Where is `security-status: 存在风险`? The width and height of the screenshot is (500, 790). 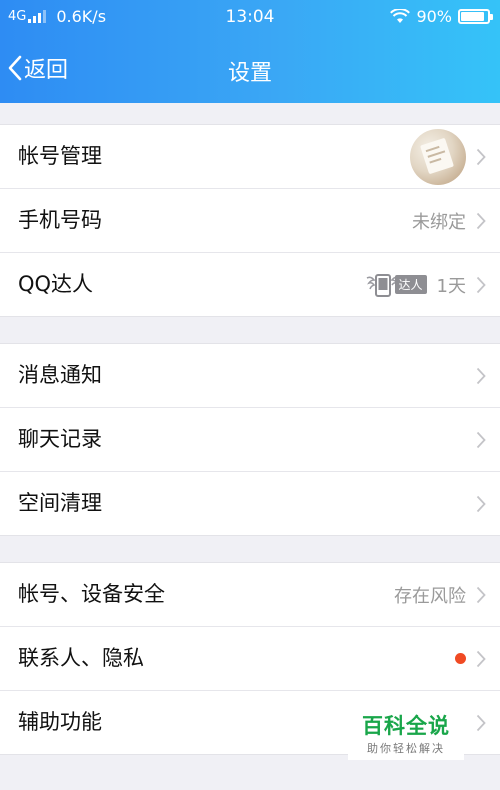 security-status: 存在风险 is located at coordinates (430, 596).